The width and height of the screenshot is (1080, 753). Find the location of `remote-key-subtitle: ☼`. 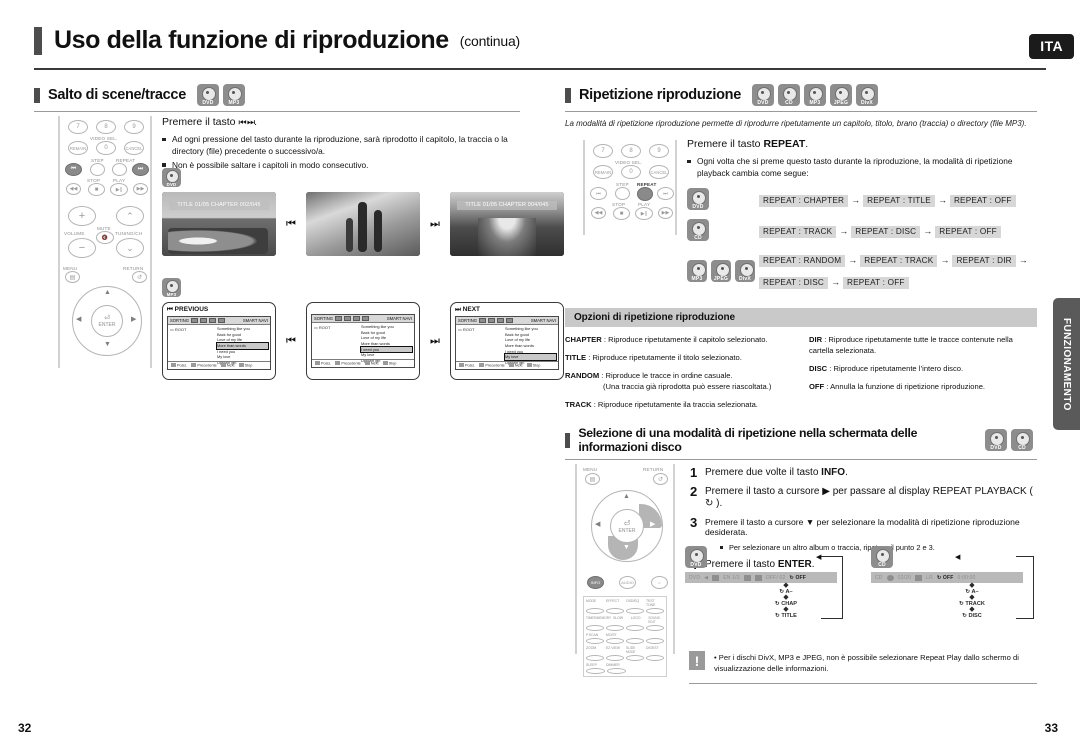

remote-key-subtitle: ☼ is located at coordinates (659, 582).